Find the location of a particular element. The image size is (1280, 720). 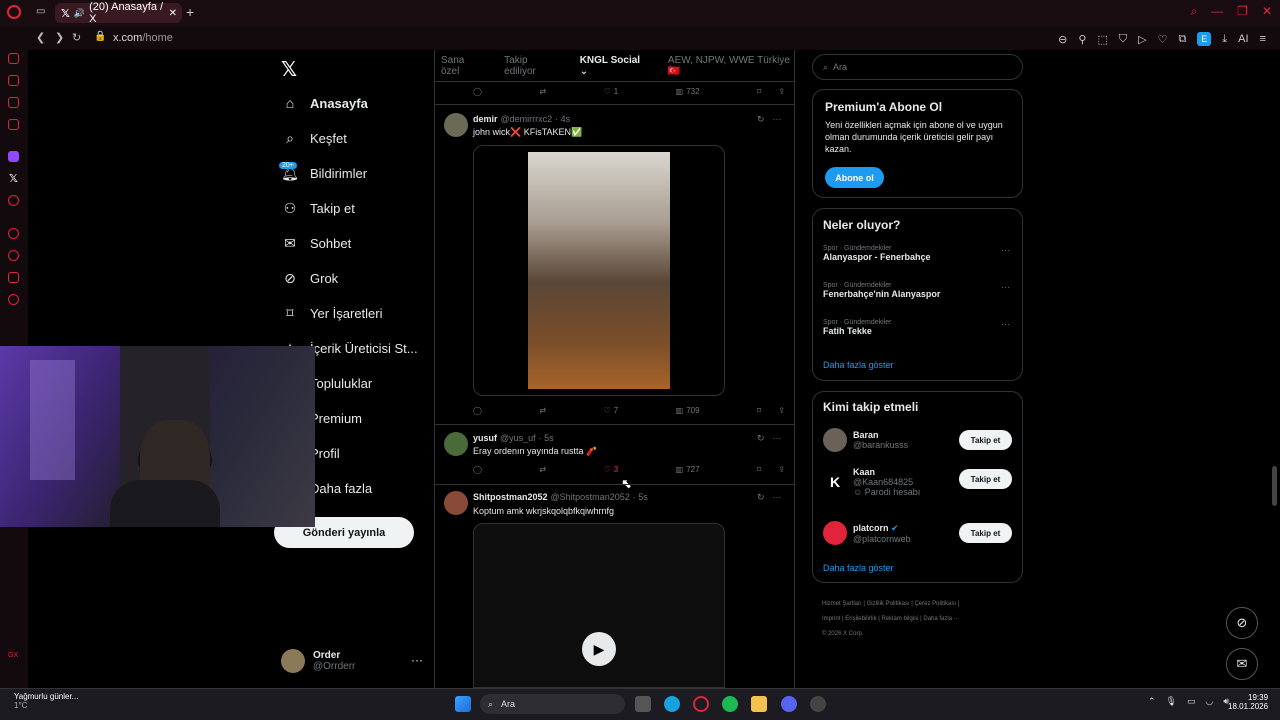

opera-gx-icon is located at coordinates (701, 704).